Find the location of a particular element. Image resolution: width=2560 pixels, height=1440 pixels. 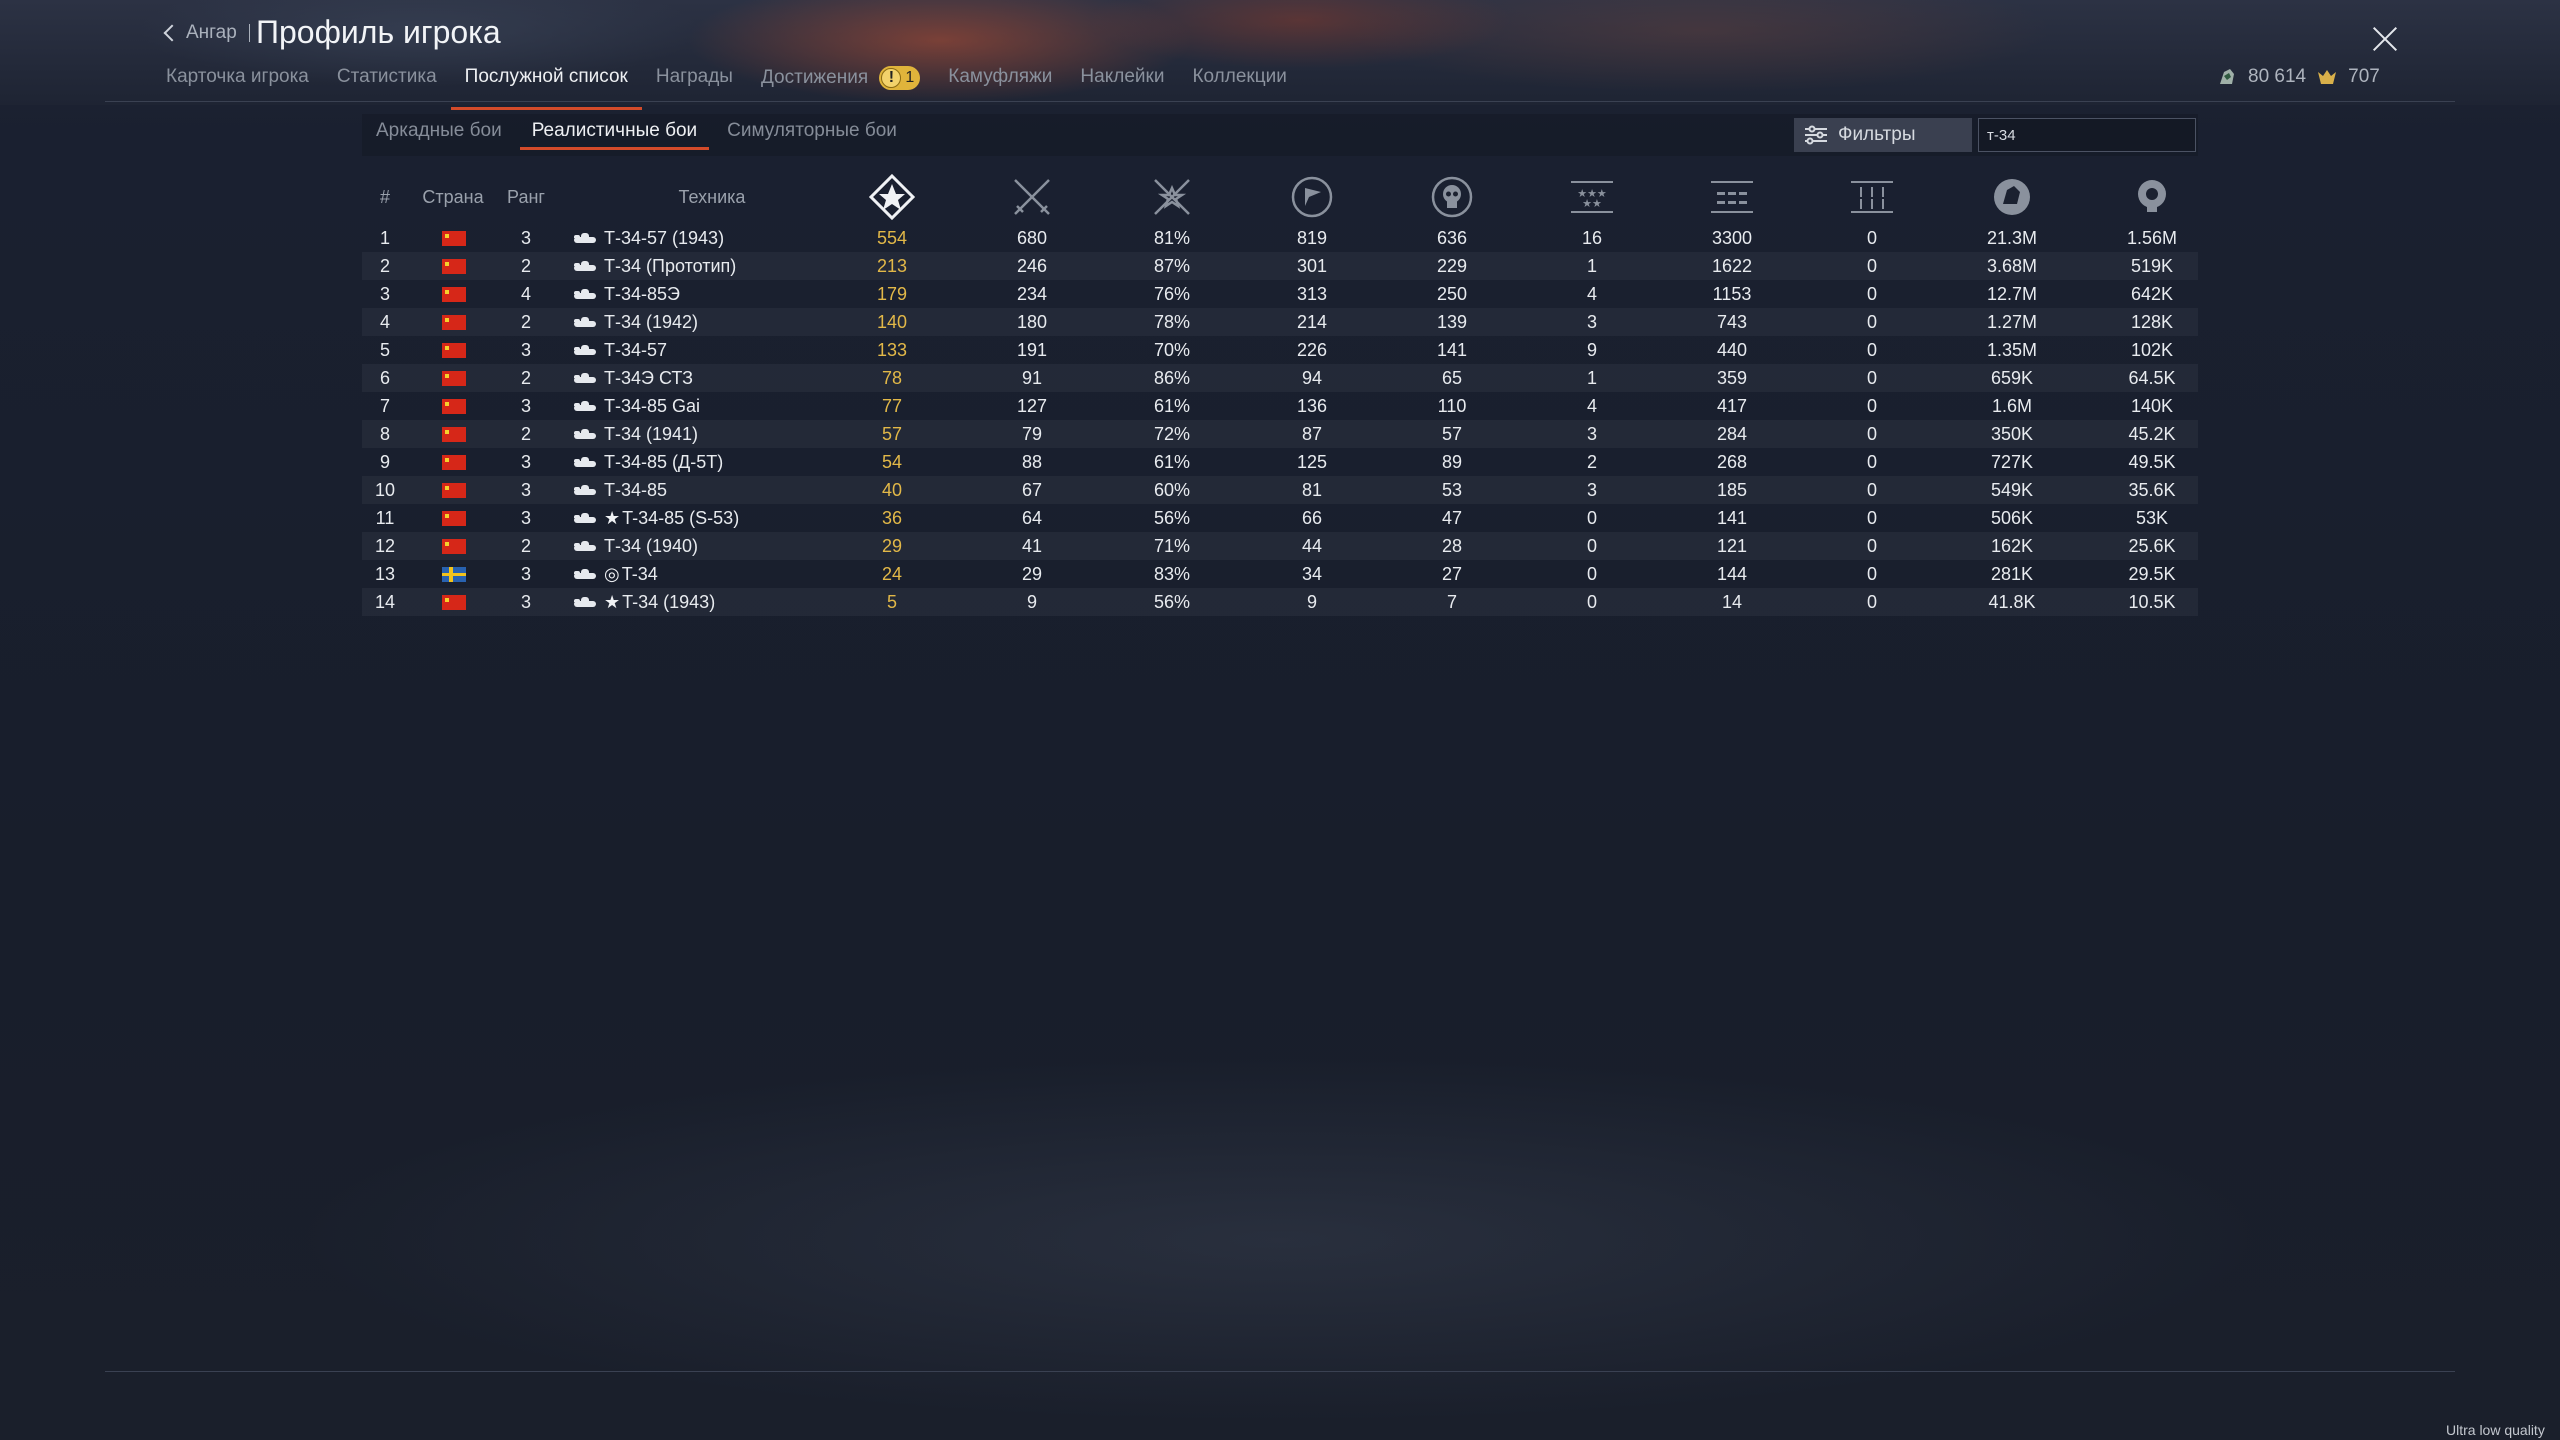

research-earned-icon is located at coordinates (2152, 196).